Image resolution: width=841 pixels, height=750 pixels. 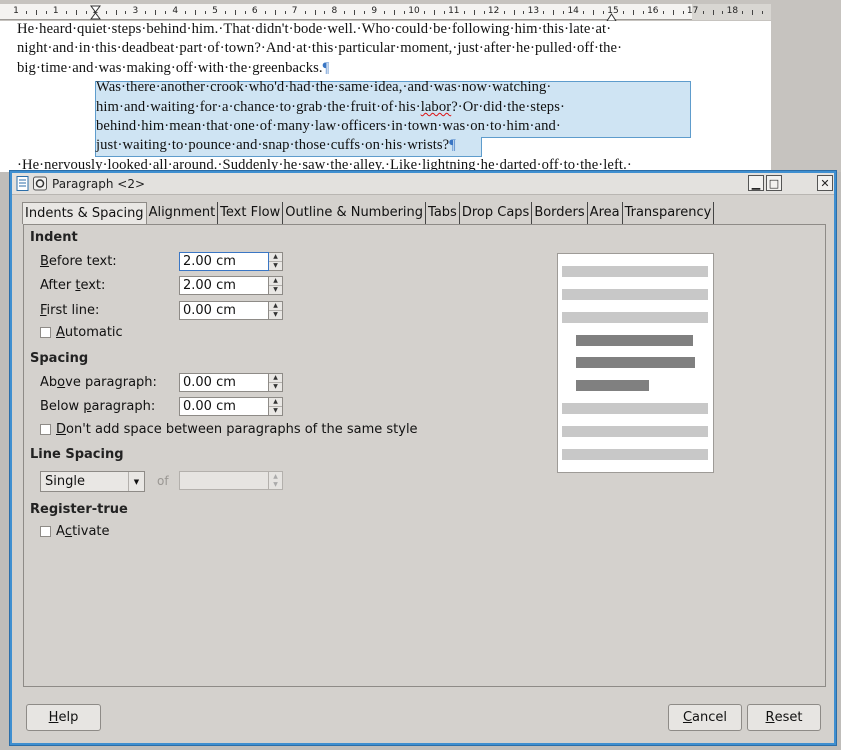 What do you see at coordinates (59, 358) in the screenshot?
I see `spacing-heading: Spacing` at bounding box center [59, 358].